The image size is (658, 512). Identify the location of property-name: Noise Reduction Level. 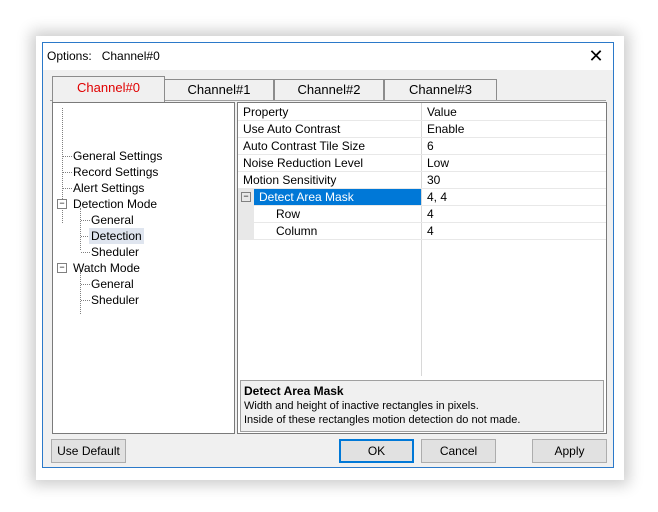
(303, 163).